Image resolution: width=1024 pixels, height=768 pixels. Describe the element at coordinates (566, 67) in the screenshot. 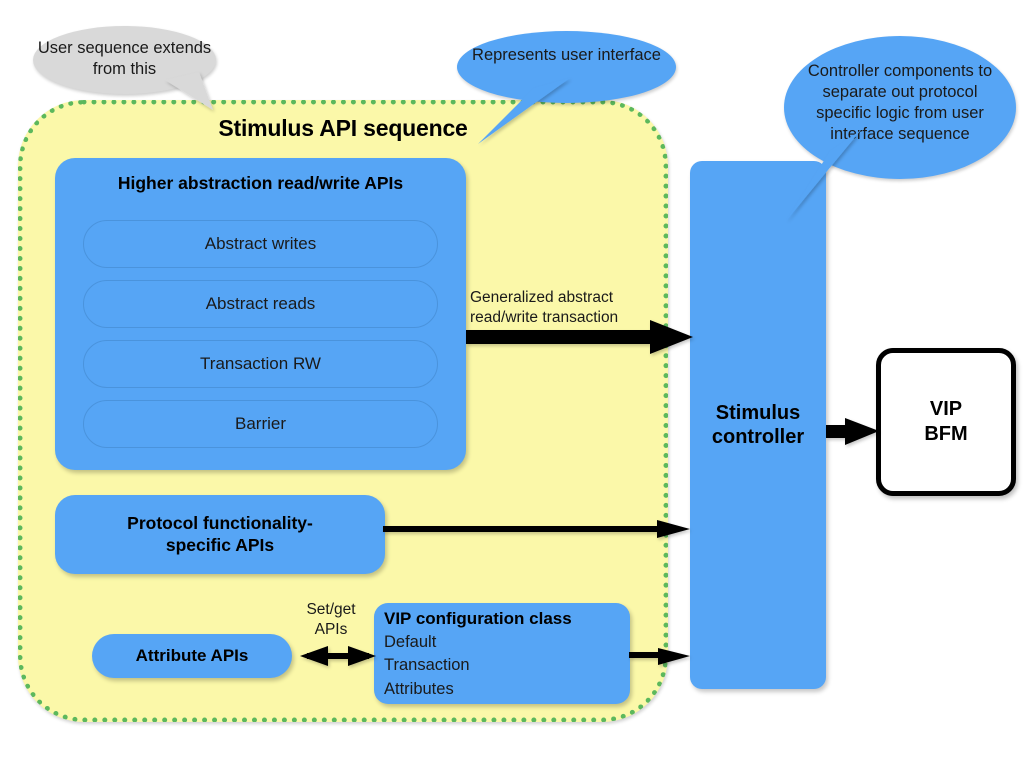

I see `callout-user-interface: Represents user interface` at that location.